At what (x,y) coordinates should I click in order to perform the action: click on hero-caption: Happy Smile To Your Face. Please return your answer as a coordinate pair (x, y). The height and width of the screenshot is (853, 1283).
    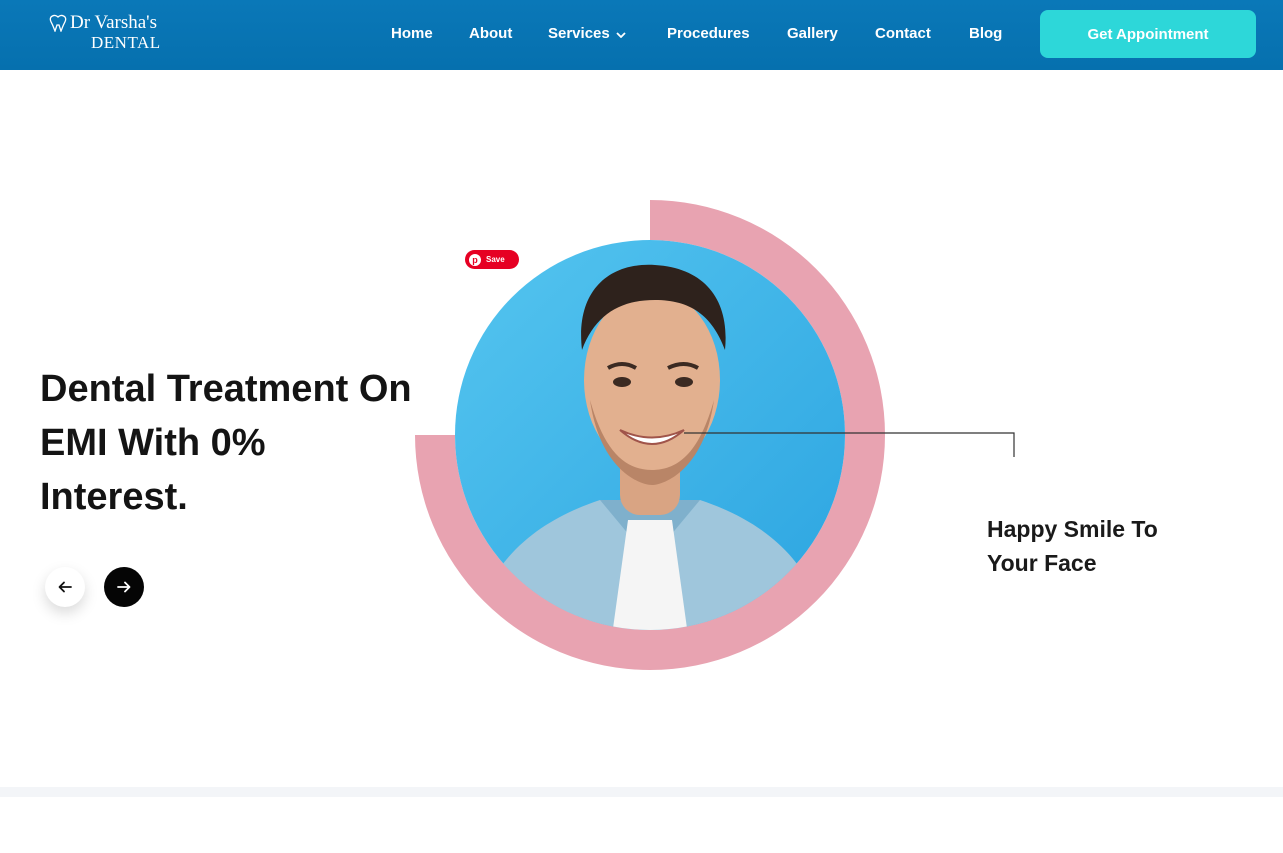
    Looking at the image, I should click on (1072, 546).